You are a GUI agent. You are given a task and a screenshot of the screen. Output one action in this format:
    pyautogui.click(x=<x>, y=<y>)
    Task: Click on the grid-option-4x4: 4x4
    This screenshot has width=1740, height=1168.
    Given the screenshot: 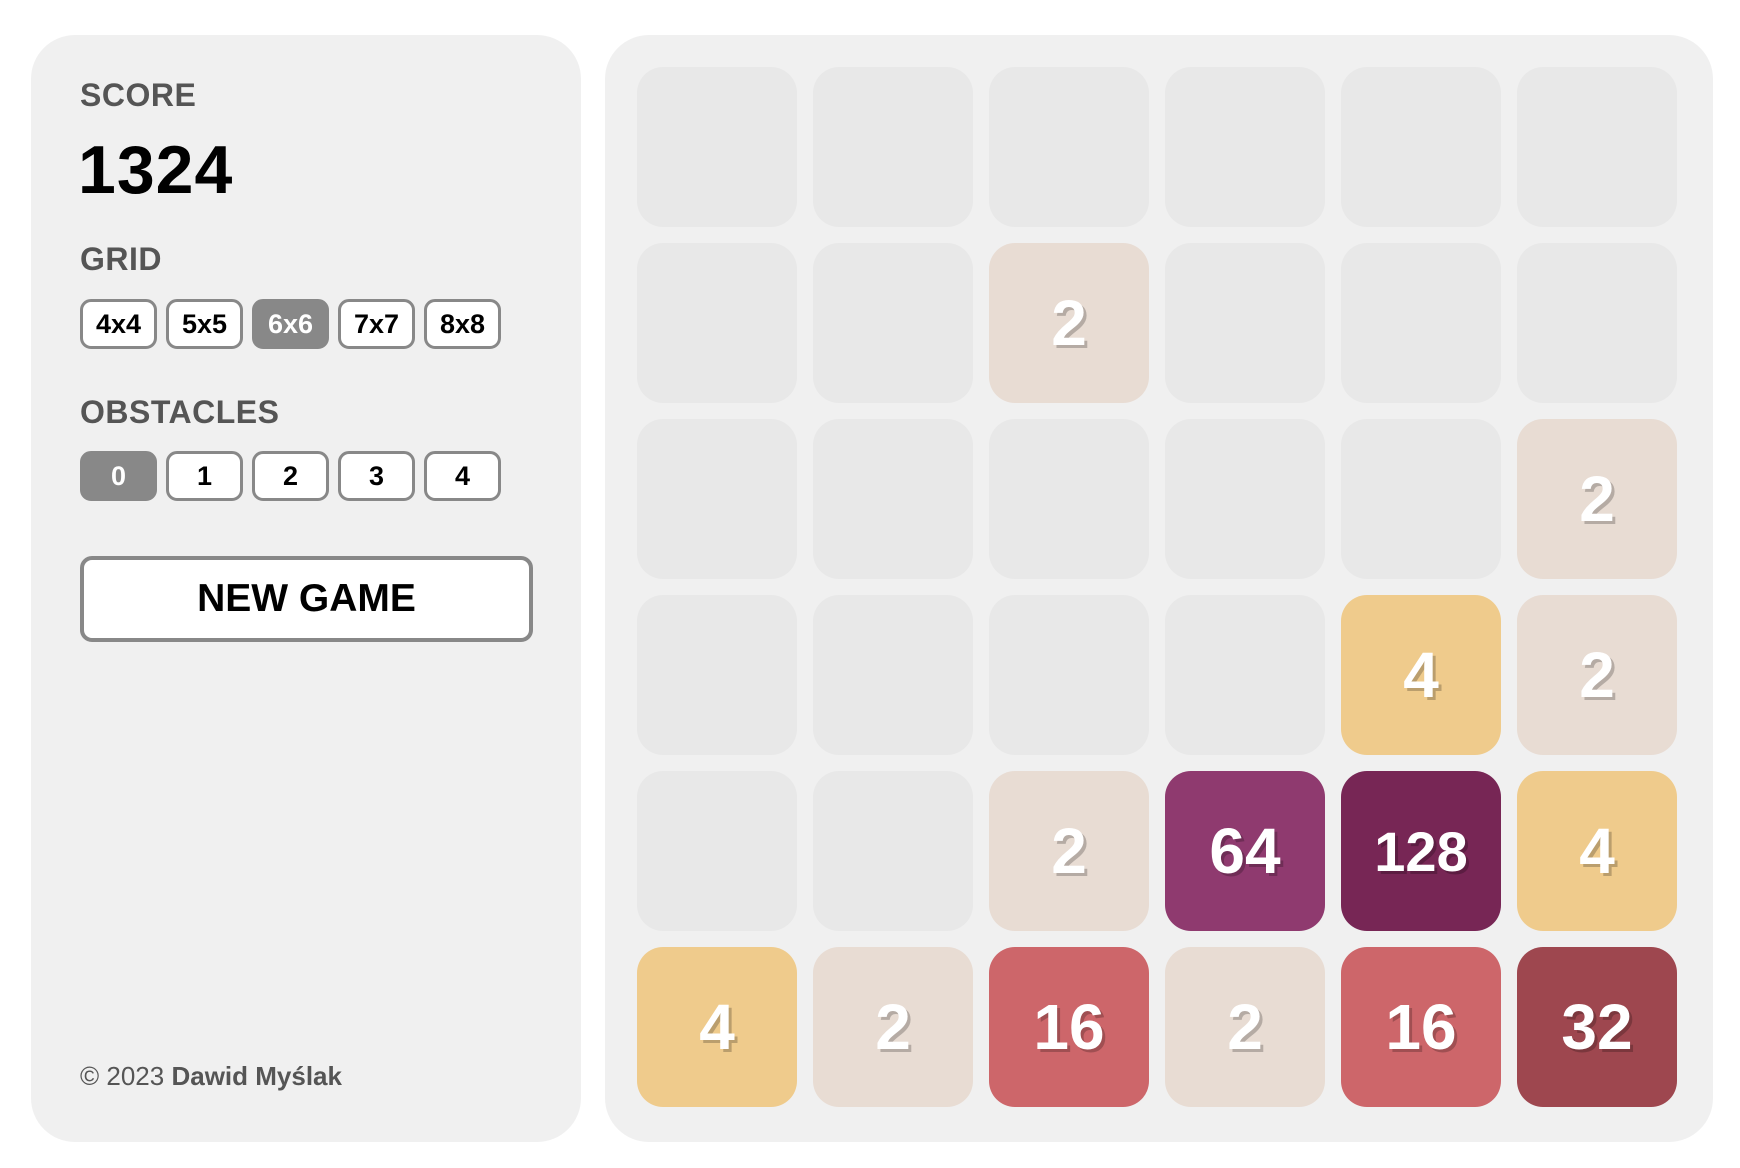 What is the action you would take?
    pyautogui.click(x=118, y=324)
    